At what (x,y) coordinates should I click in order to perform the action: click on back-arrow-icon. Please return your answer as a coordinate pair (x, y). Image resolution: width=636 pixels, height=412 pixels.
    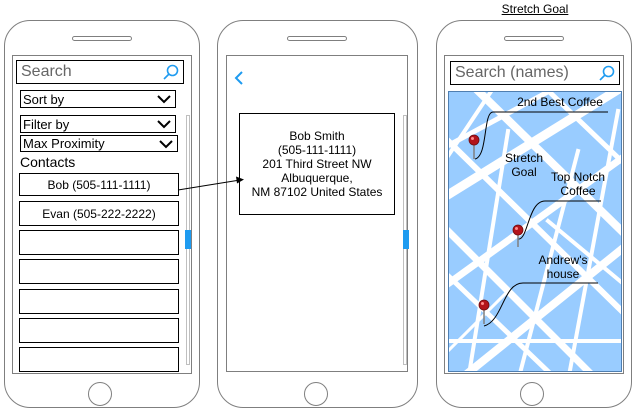
    Looking at the image, I should click on (239, 78).